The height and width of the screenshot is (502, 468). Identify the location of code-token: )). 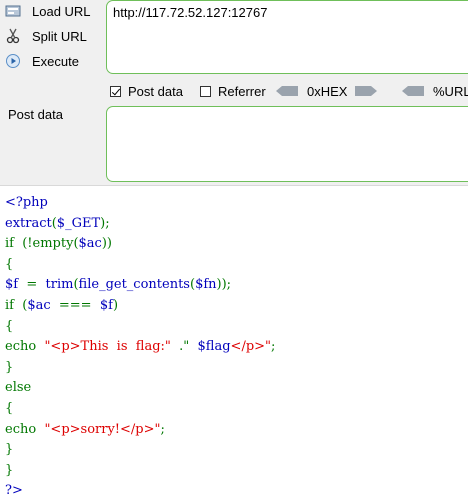
(106, 244).